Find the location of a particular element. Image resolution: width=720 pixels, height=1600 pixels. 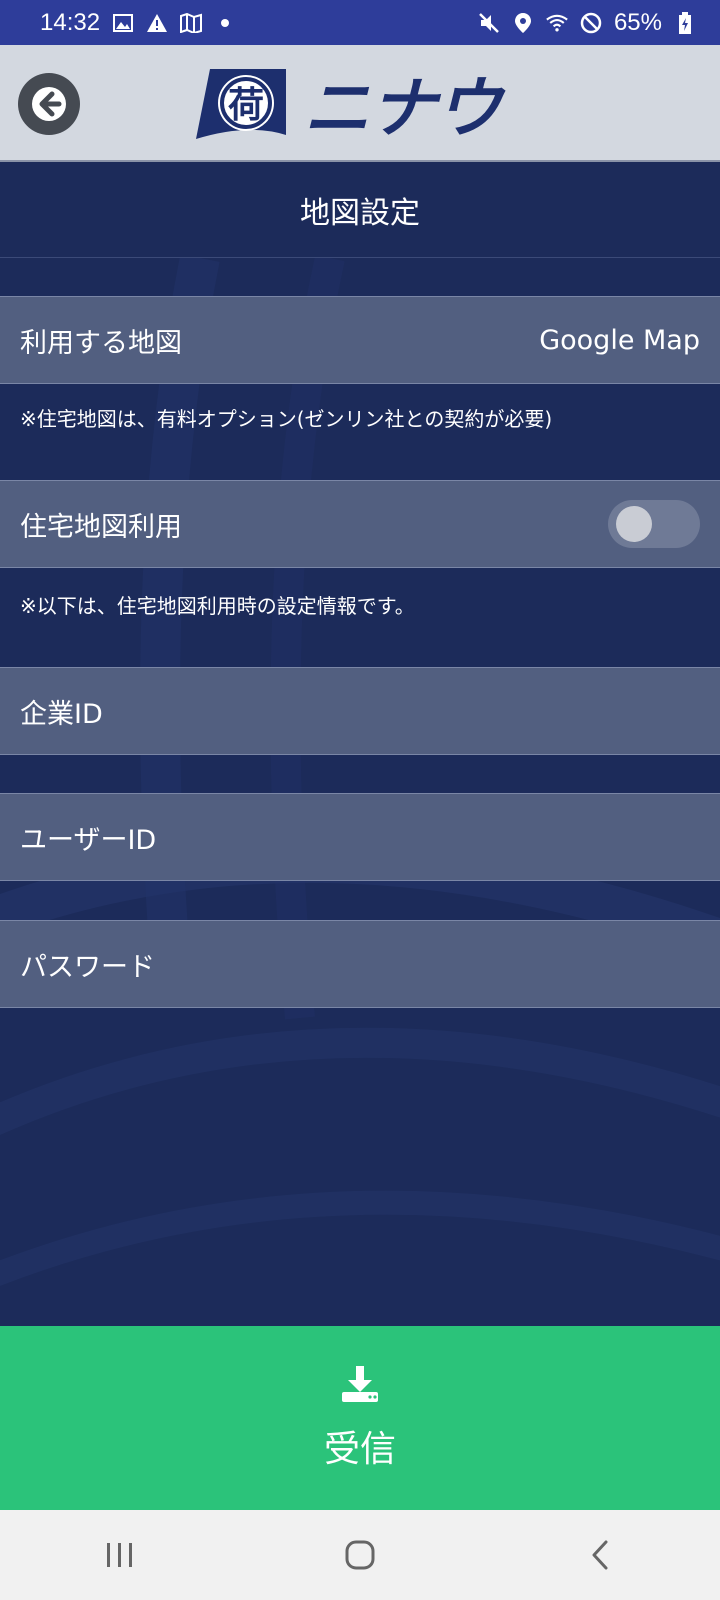

wifi-icon is located at coordinates (557, 23).